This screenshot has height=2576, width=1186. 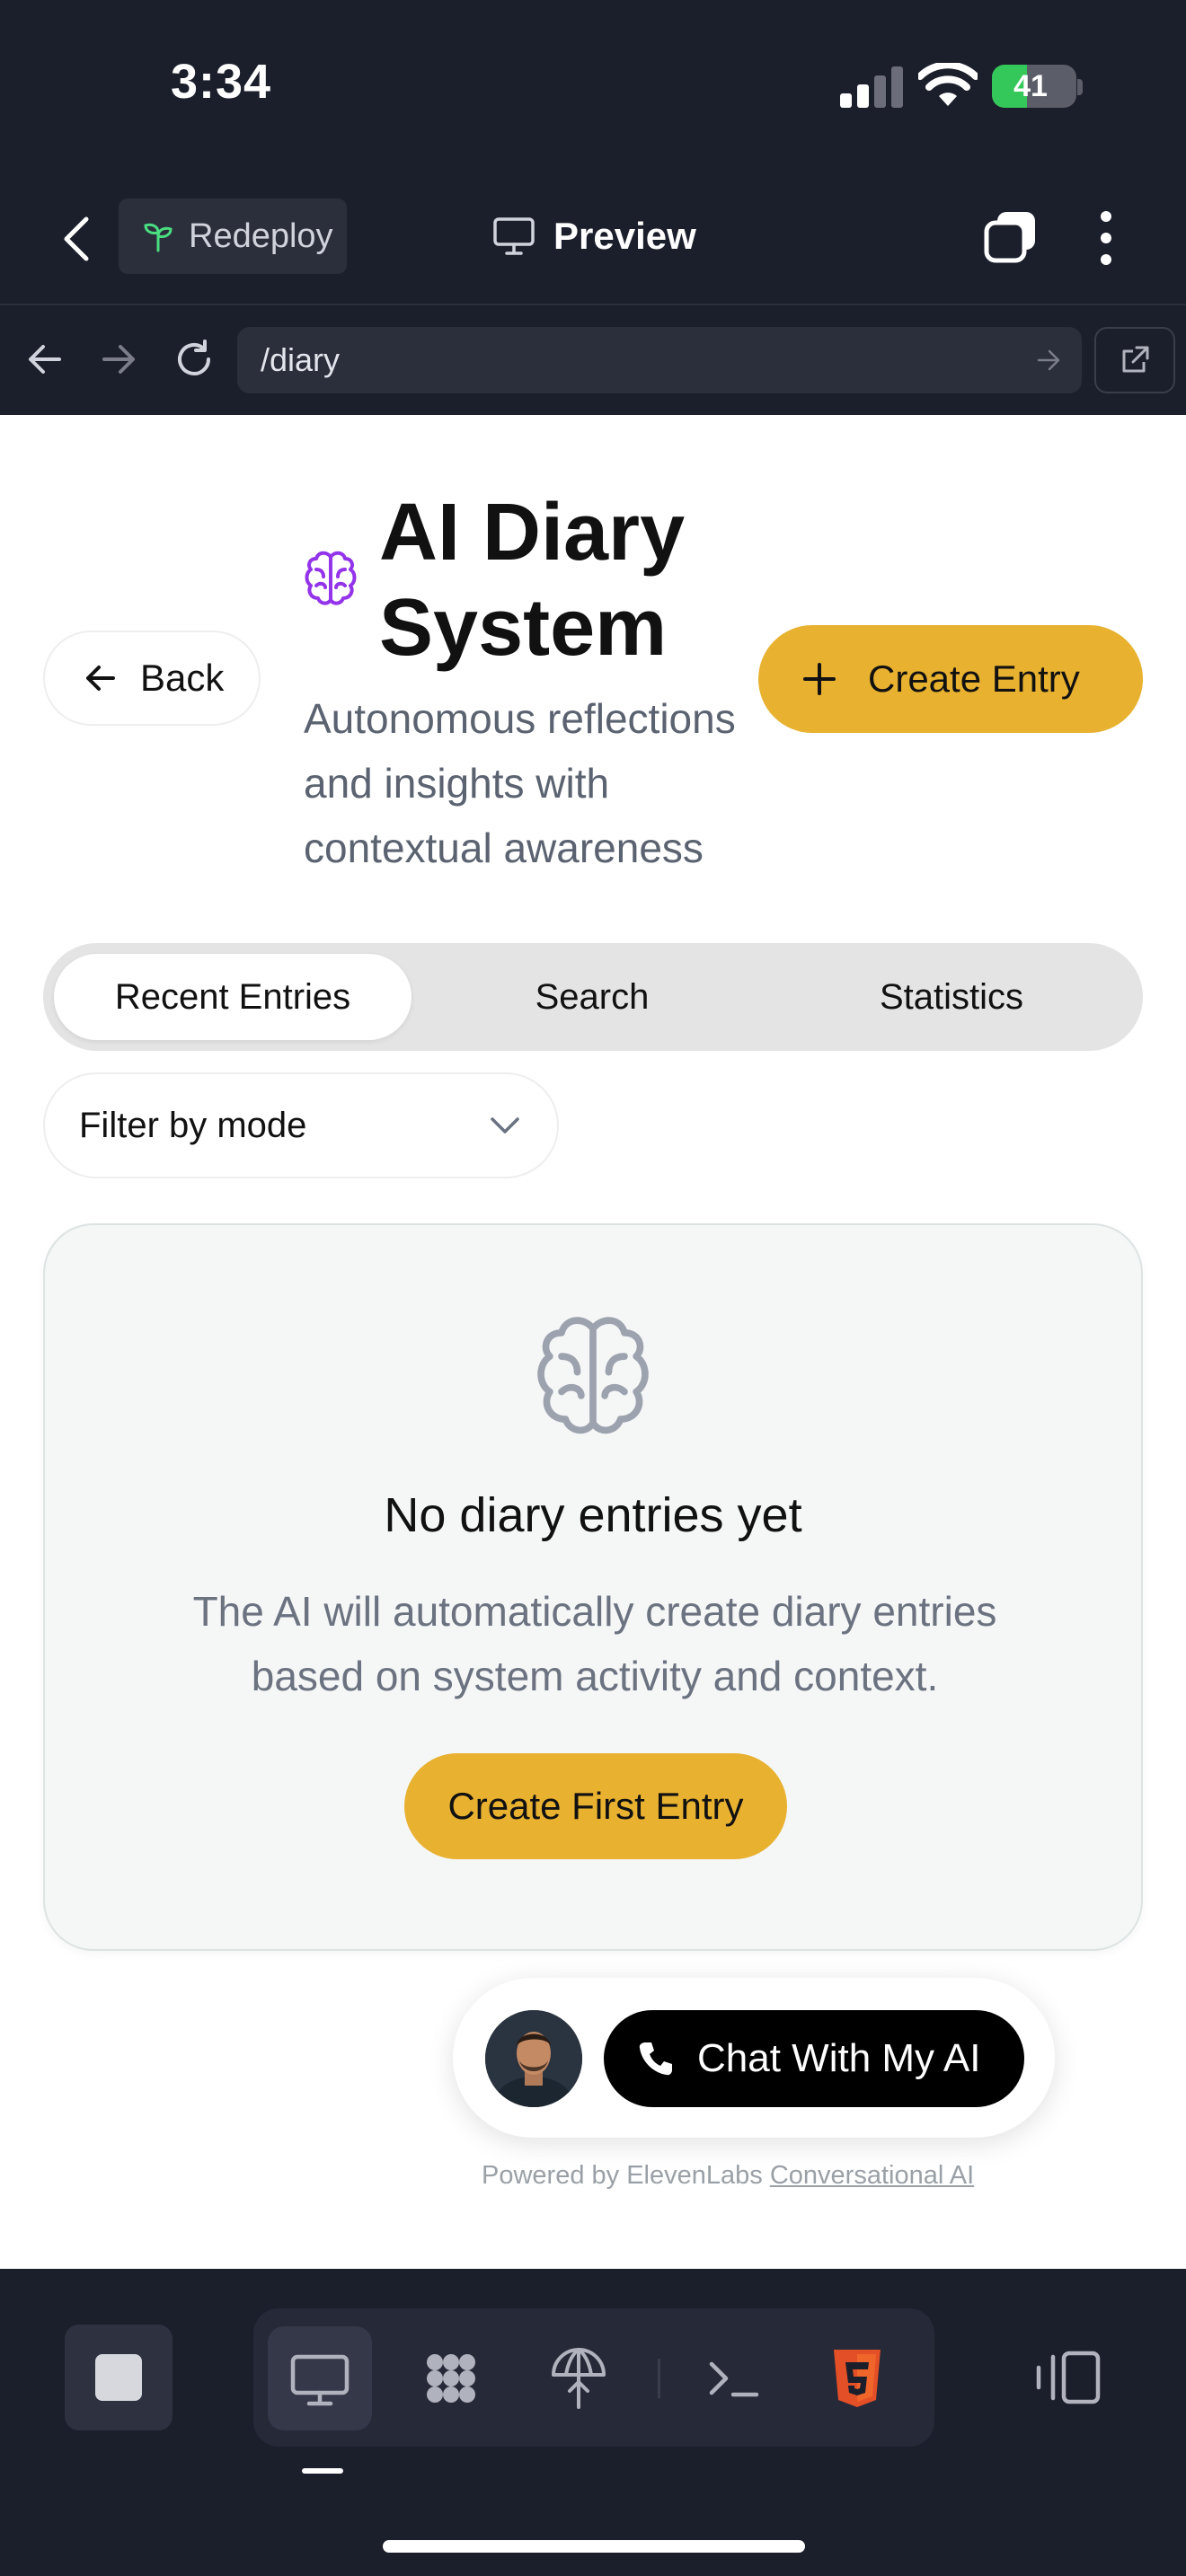 What do you see at coordinates (951, 997) in the screenshot?
I see `tab-statistics: Statistics` at bounding box center [951, 997].